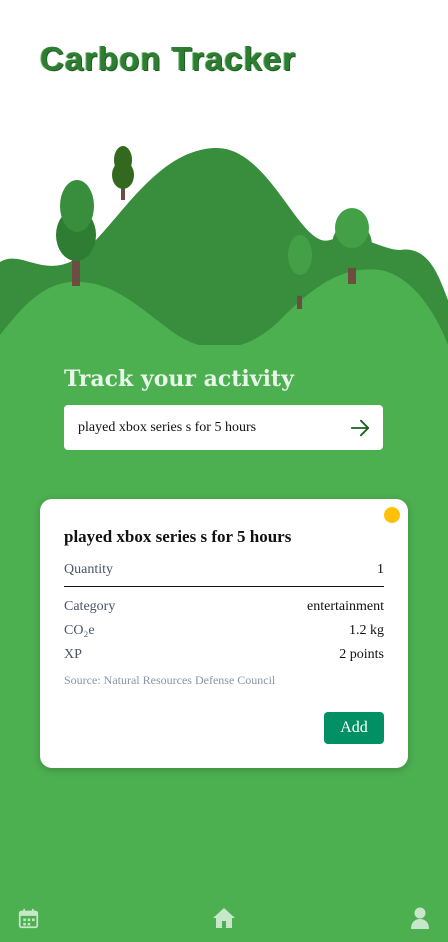 The width and height of the screenshot is (448, 942). What do you see at coordinates (366, 630) in the screenshot?
I see `co2-value: 1.2 kg` at bounding box center [366, 630].